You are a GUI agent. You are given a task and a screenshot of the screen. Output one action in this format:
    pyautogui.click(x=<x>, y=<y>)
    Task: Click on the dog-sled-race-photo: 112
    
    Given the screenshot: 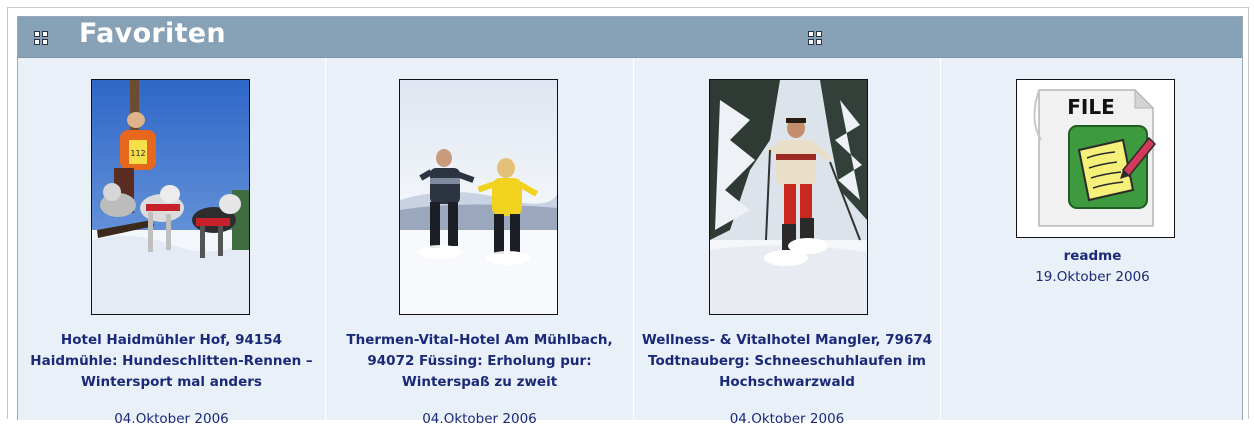 What is the action you would take?
    pyautogui.click(x=170, y=197)
    